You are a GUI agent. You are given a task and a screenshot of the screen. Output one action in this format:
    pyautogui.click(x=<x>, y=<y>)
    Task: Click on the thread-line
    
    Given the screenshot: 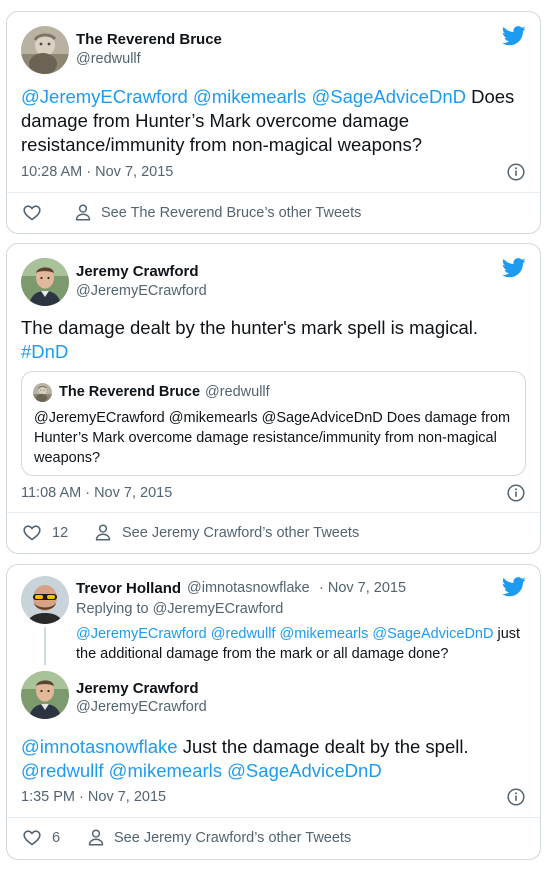 What is the action you would take?
    pyautogui.click(x=45, y=646)
    